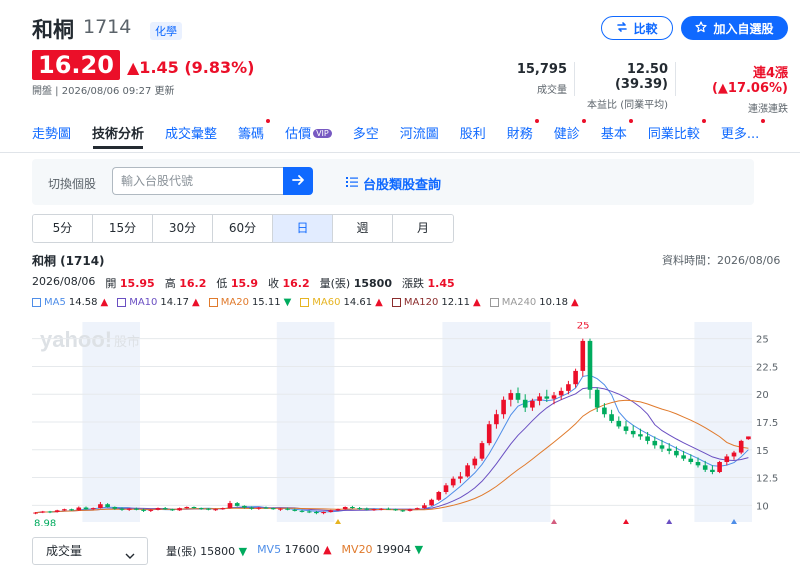  What do you see at coordinates (183, 228) in the screenshot?
I see `period-button: 30分` at bounding box center [183, 228].